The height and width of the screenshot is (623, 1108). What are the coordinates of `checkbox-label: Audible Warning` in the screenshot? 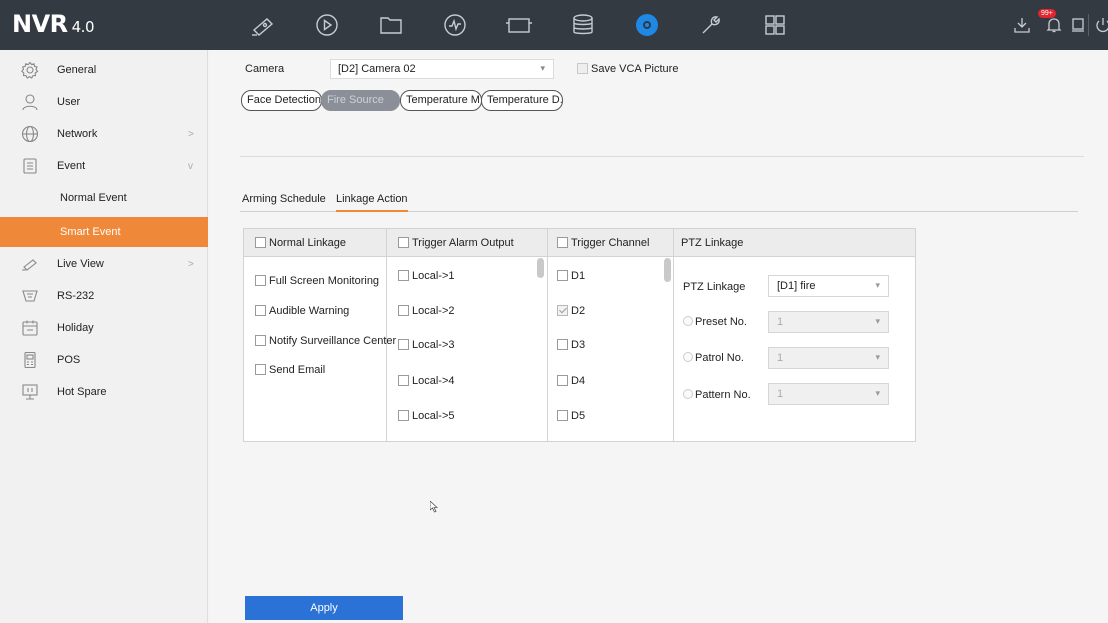 It's located at (309, 311).